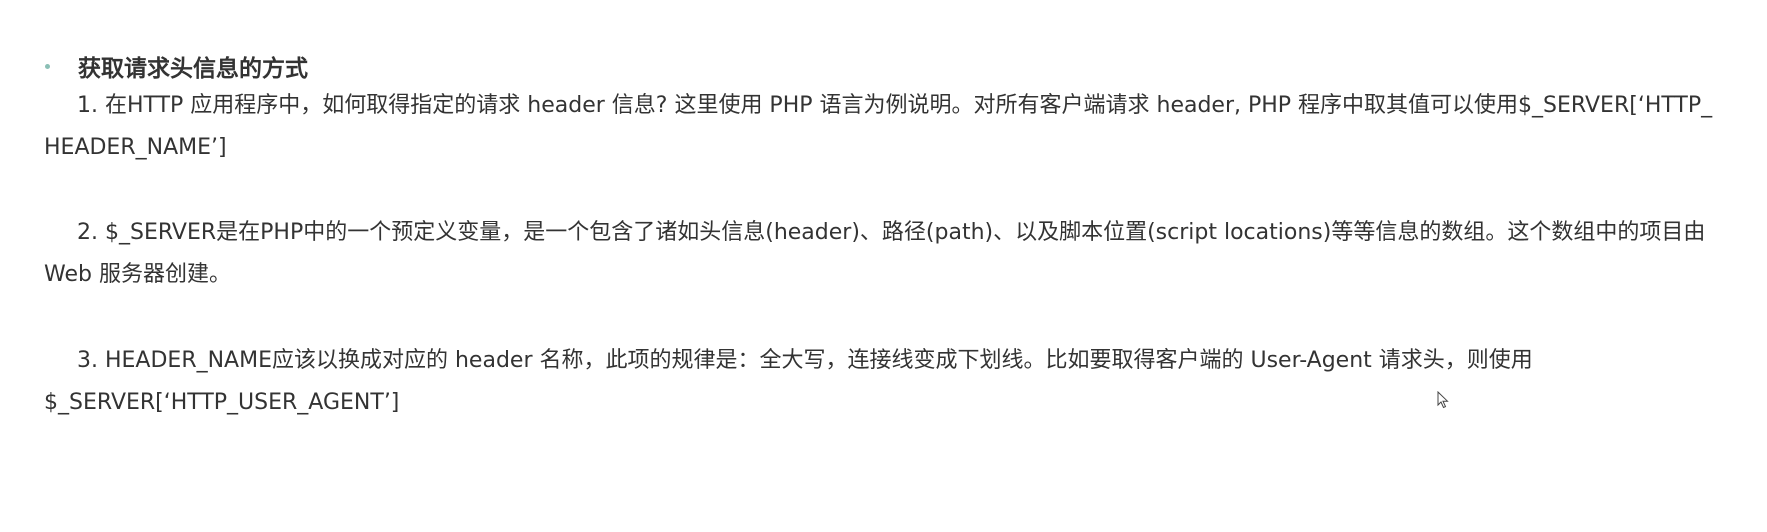 The image size is (1767, 532). I want to click on bullet-dot-icon, so click(47, 66).